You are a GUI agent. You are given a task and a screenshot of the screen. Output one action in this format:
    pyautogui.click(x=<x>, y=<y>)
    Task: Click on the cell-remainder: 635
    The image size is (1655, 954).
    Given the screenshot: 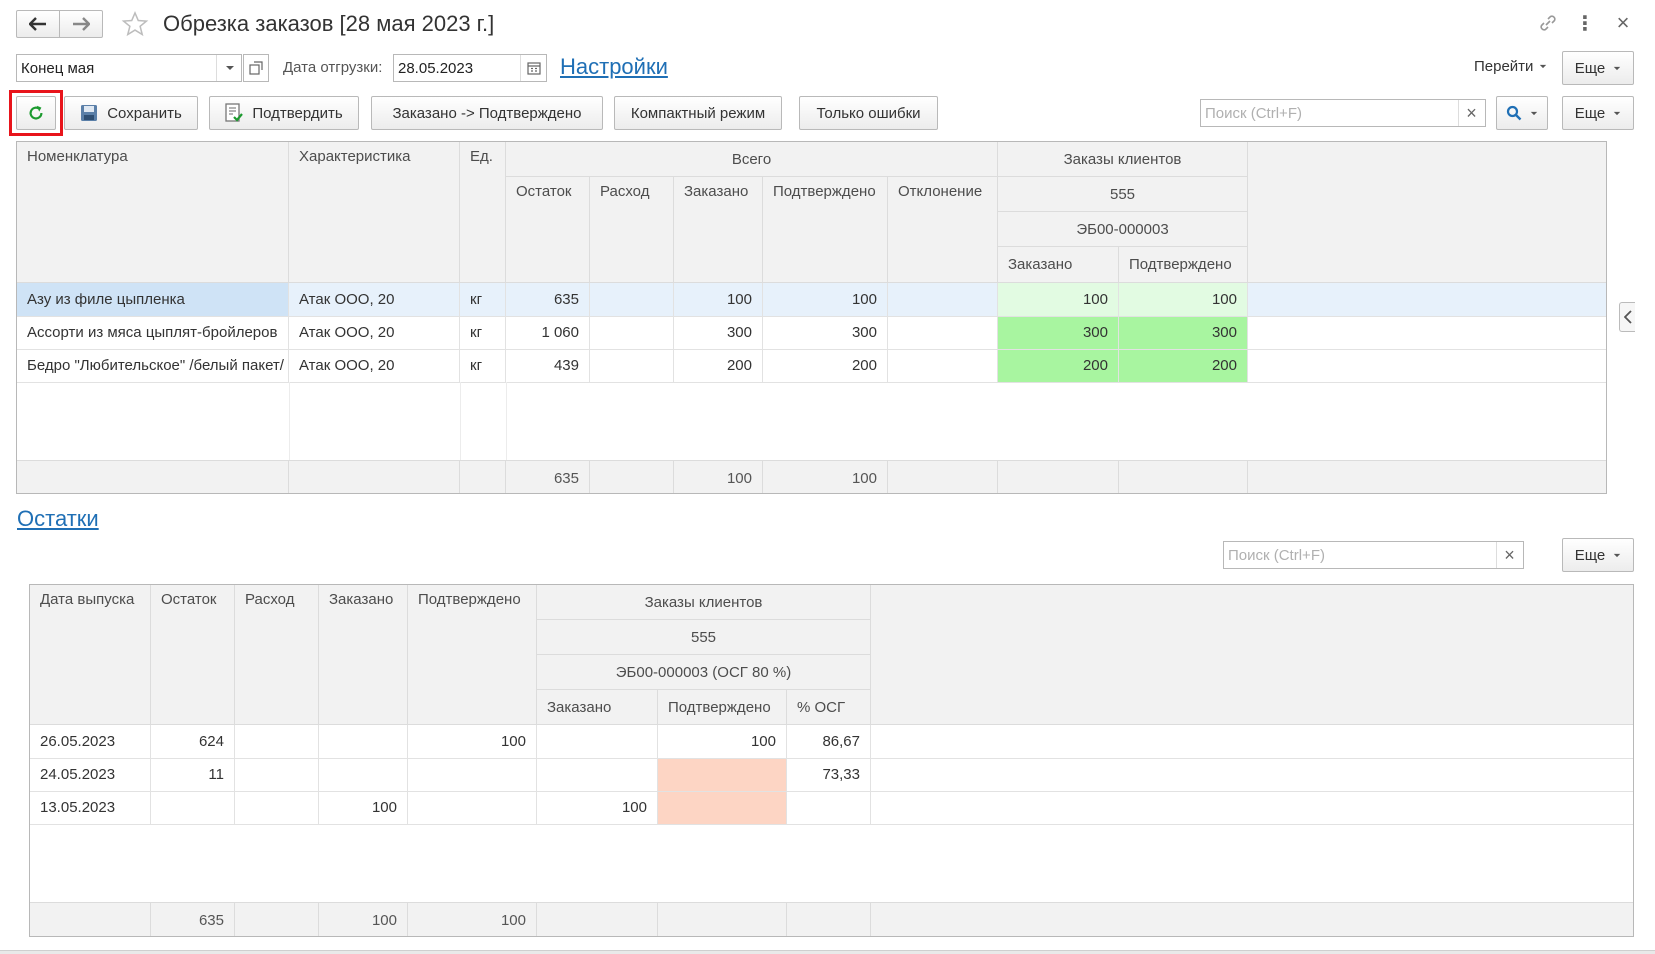 What is the action you would take?
    pyautogui.click(x=548, y=299)
    